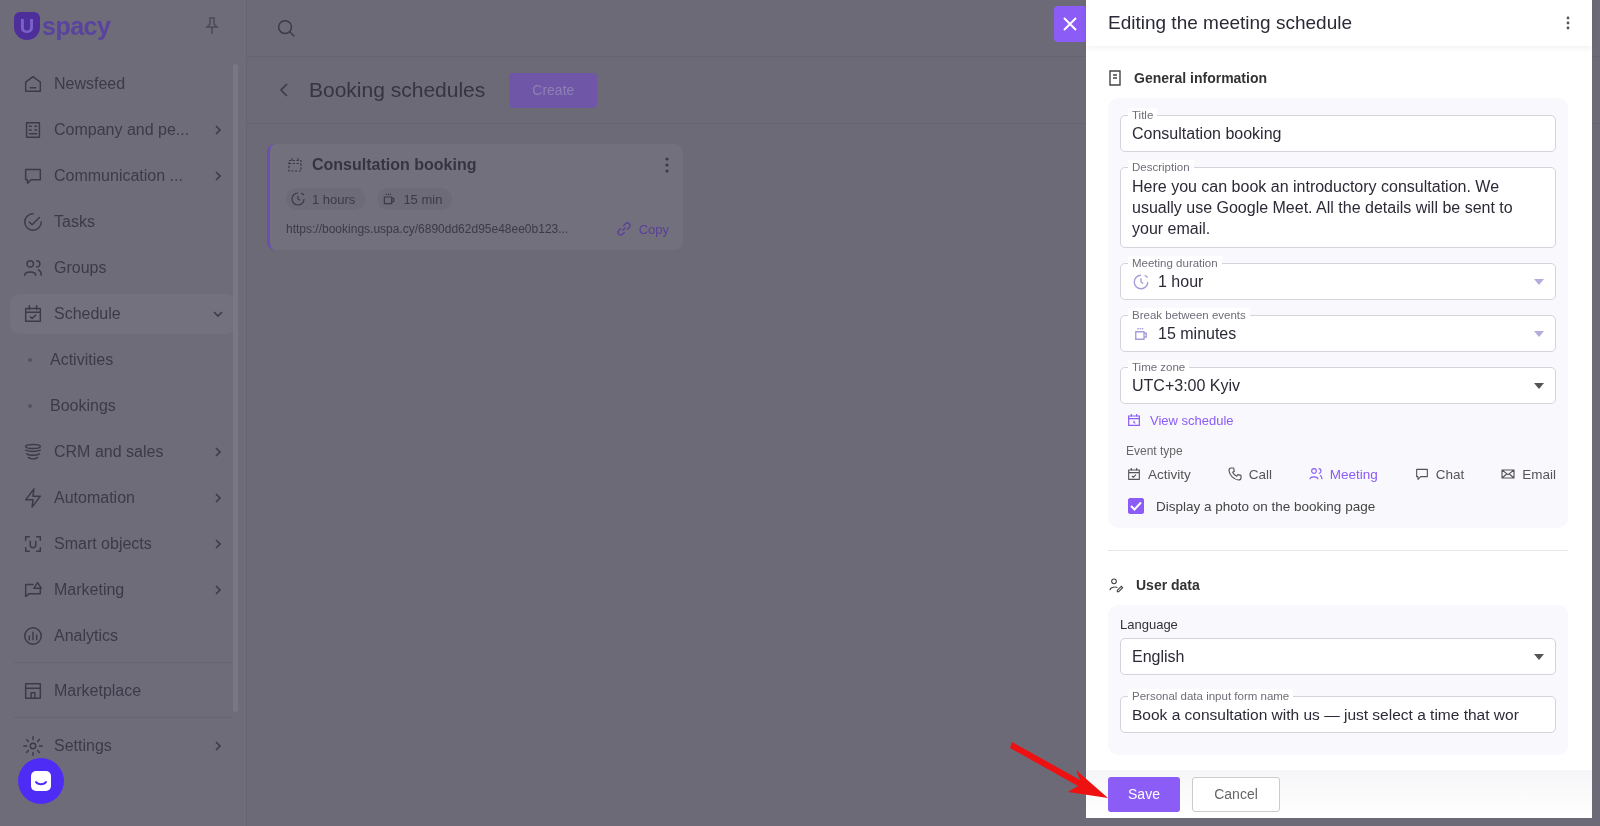 The image size is (1600, 826). I want to click on search-icon, so click(286, 28).